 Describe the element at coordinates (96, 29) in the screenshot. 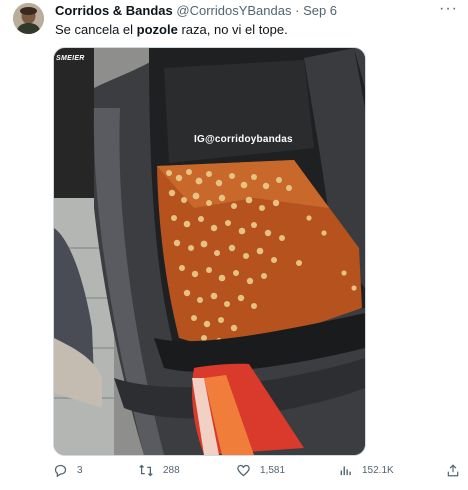

I see `tweet-text-start: Se cancela el` at that location.